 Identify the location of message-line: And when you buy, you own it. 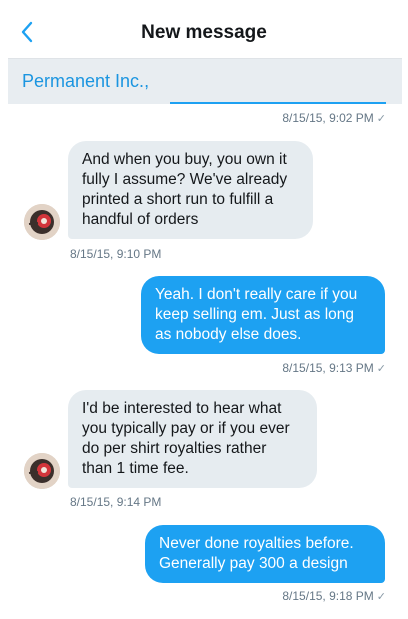
(184, 159).